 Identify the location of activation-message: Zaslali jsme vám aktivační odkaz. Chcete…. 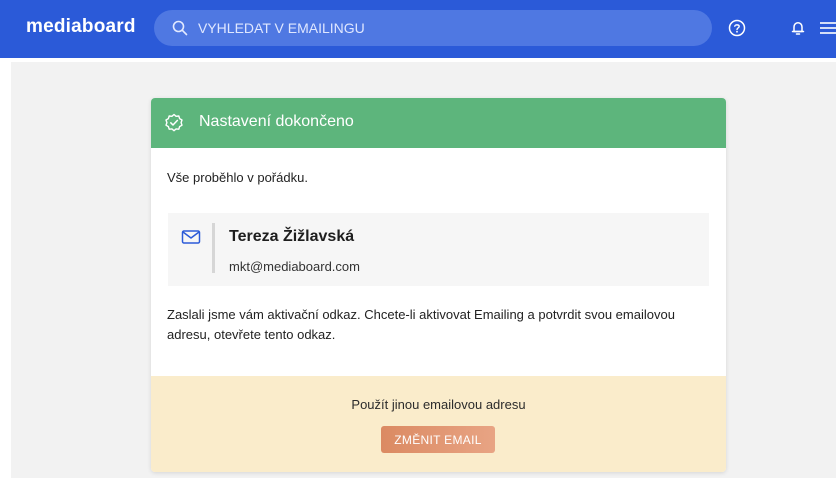
(421, 324).